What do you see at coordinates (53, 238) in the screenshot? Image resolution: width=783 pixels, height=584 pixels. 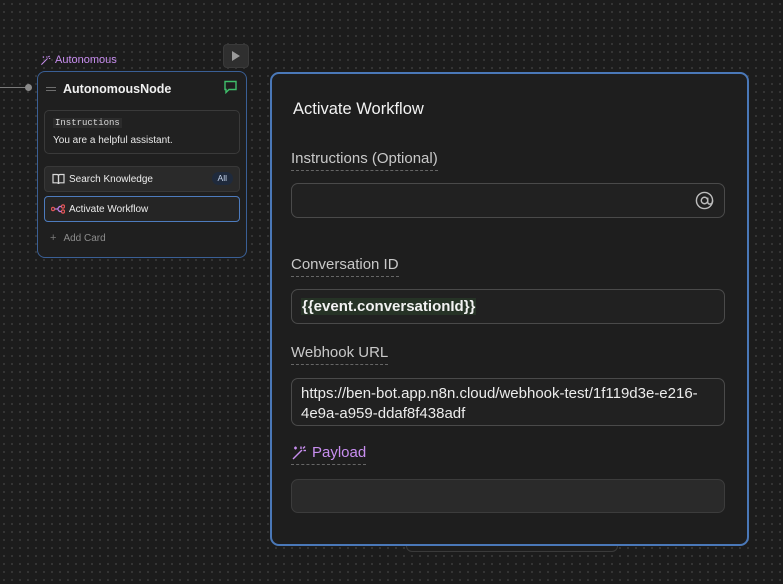 I see `plus-icon: +` at bounding box center [53, 238].